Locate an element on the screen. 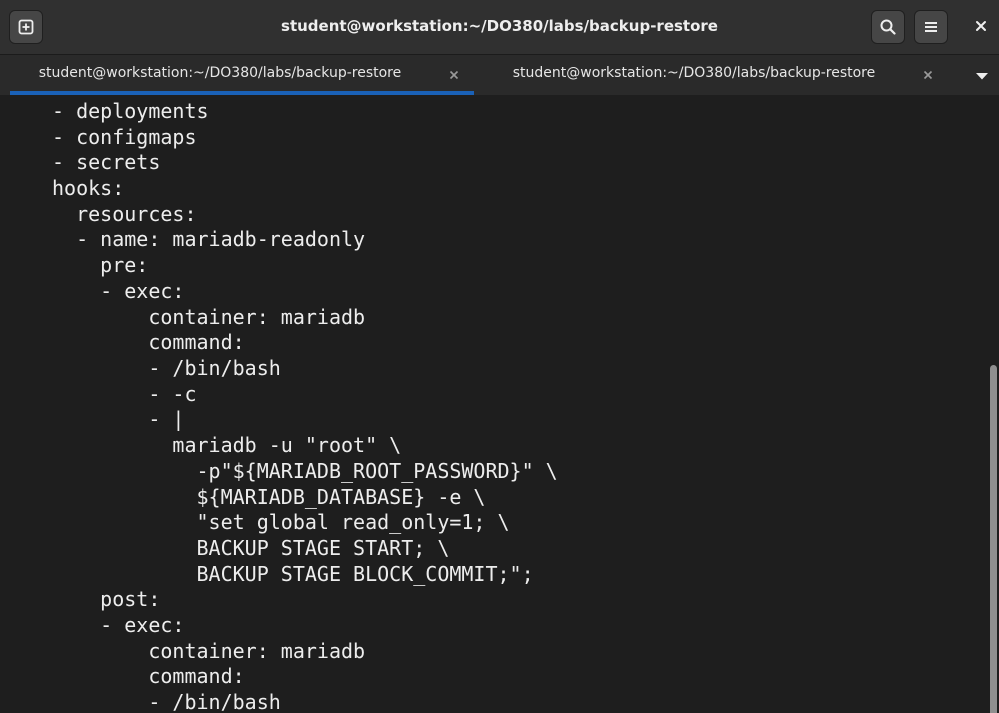 The image size is (999, 713). terminal-line: - | is located at coordinates (118, 419).